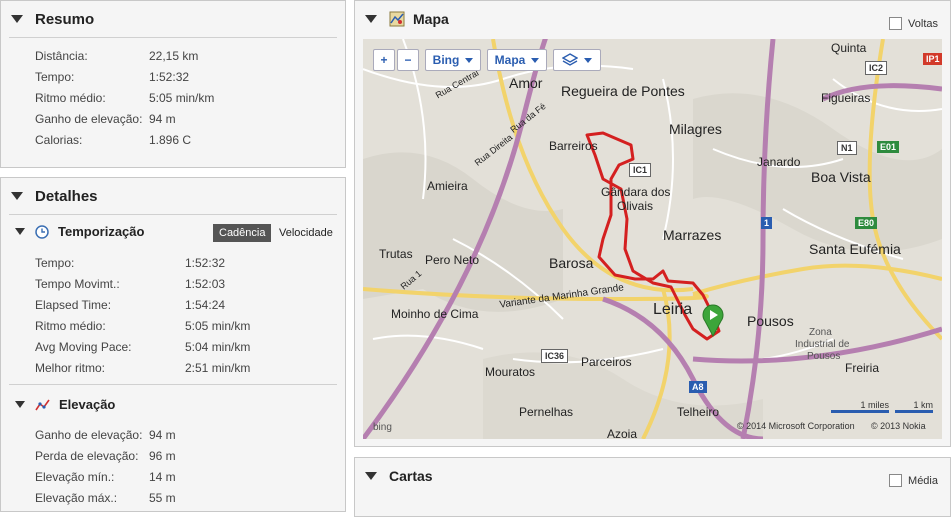  I want to click on map-icon, so click(397, 19).